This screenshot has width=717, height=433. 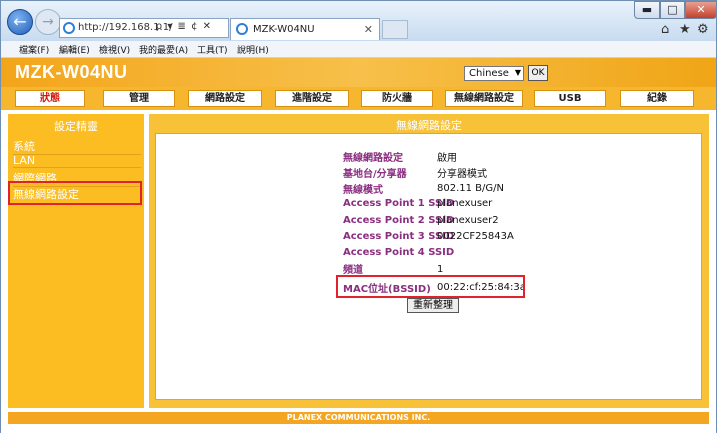 What do you see at coordinates (163, 49) in the screenshot?
I see `menu-favorites: 我的最愛(A)` at bounding box center [163, 49].